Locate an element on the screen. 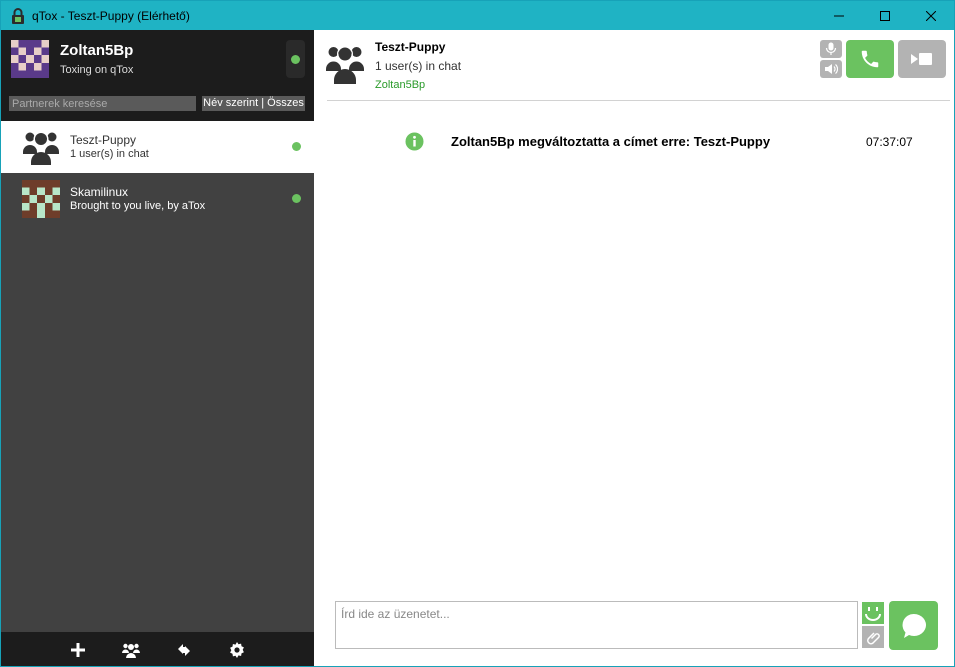 Image resolution: width=955 pixels, height=667 pixels. contact-search-input is located at coordinates (102, 103).